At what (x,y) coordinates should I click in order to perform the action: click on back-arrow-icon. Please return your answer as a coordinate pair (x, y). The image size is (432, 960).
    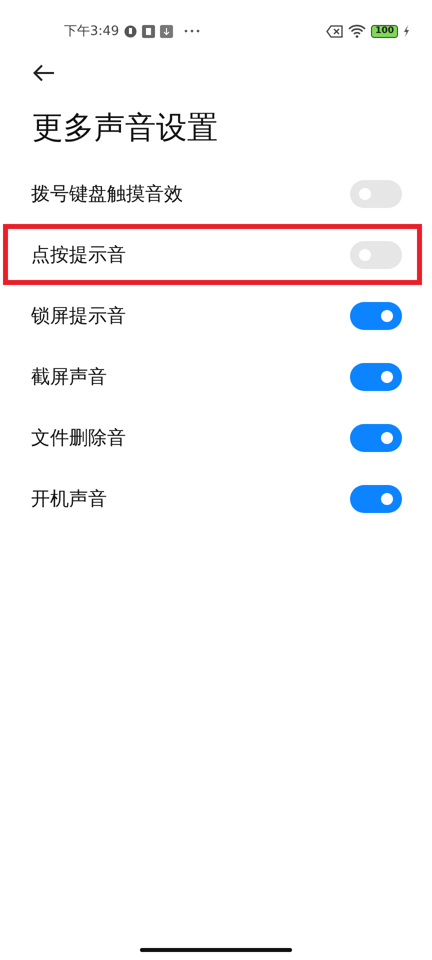
    Looking at the image, I should click on (44, 73).